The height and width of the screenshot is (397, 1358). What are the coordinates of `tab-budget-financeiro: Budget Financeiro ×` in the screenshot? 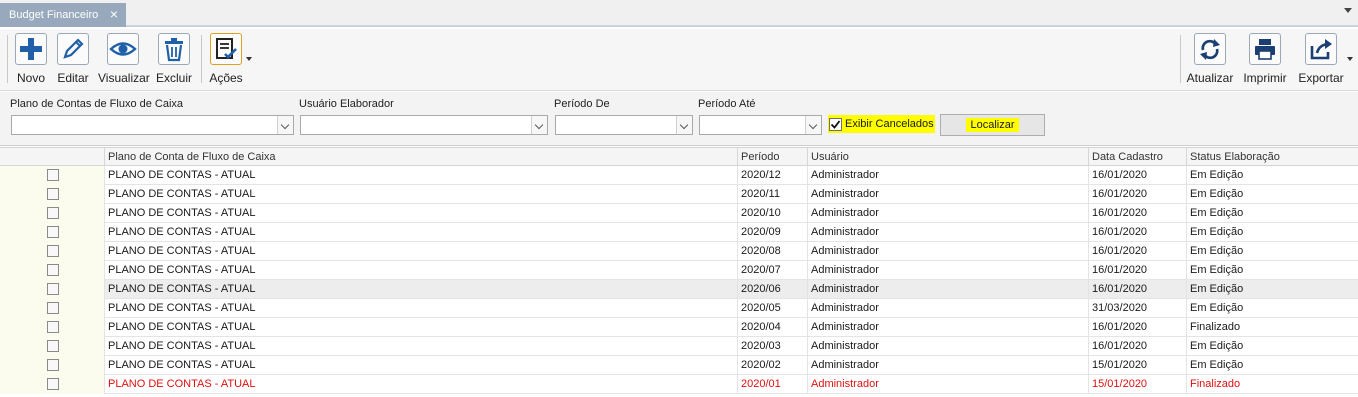 It's located at (63, 15).